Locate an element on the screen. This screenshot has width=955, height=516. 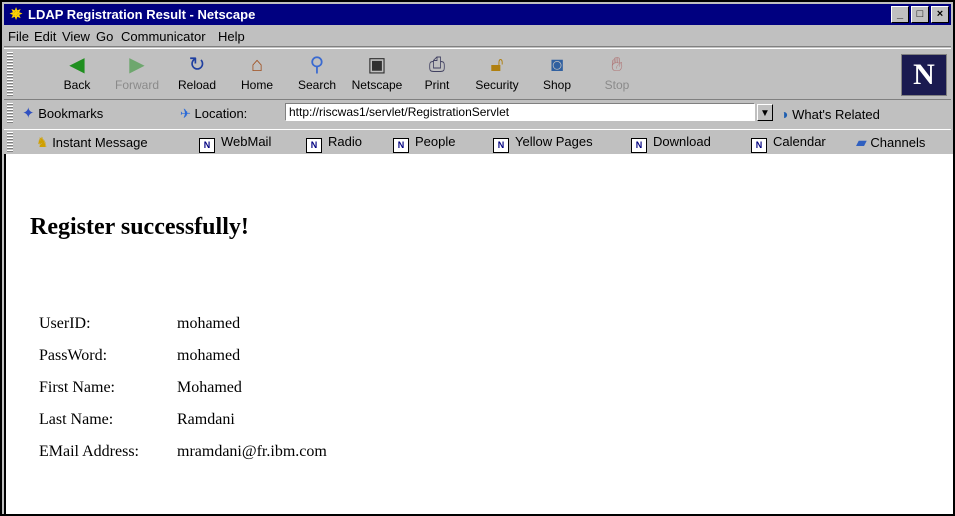
radio-link: N Radio is located at coordinates (334, 143).